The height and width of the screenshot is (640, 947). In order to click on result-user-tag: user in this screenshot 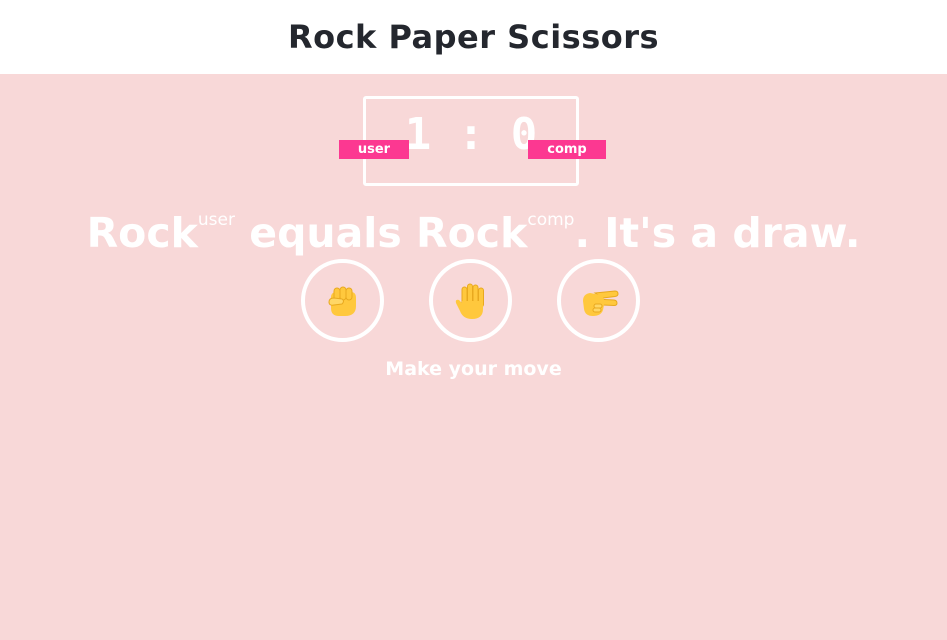, I will do `click(216, 220)`.